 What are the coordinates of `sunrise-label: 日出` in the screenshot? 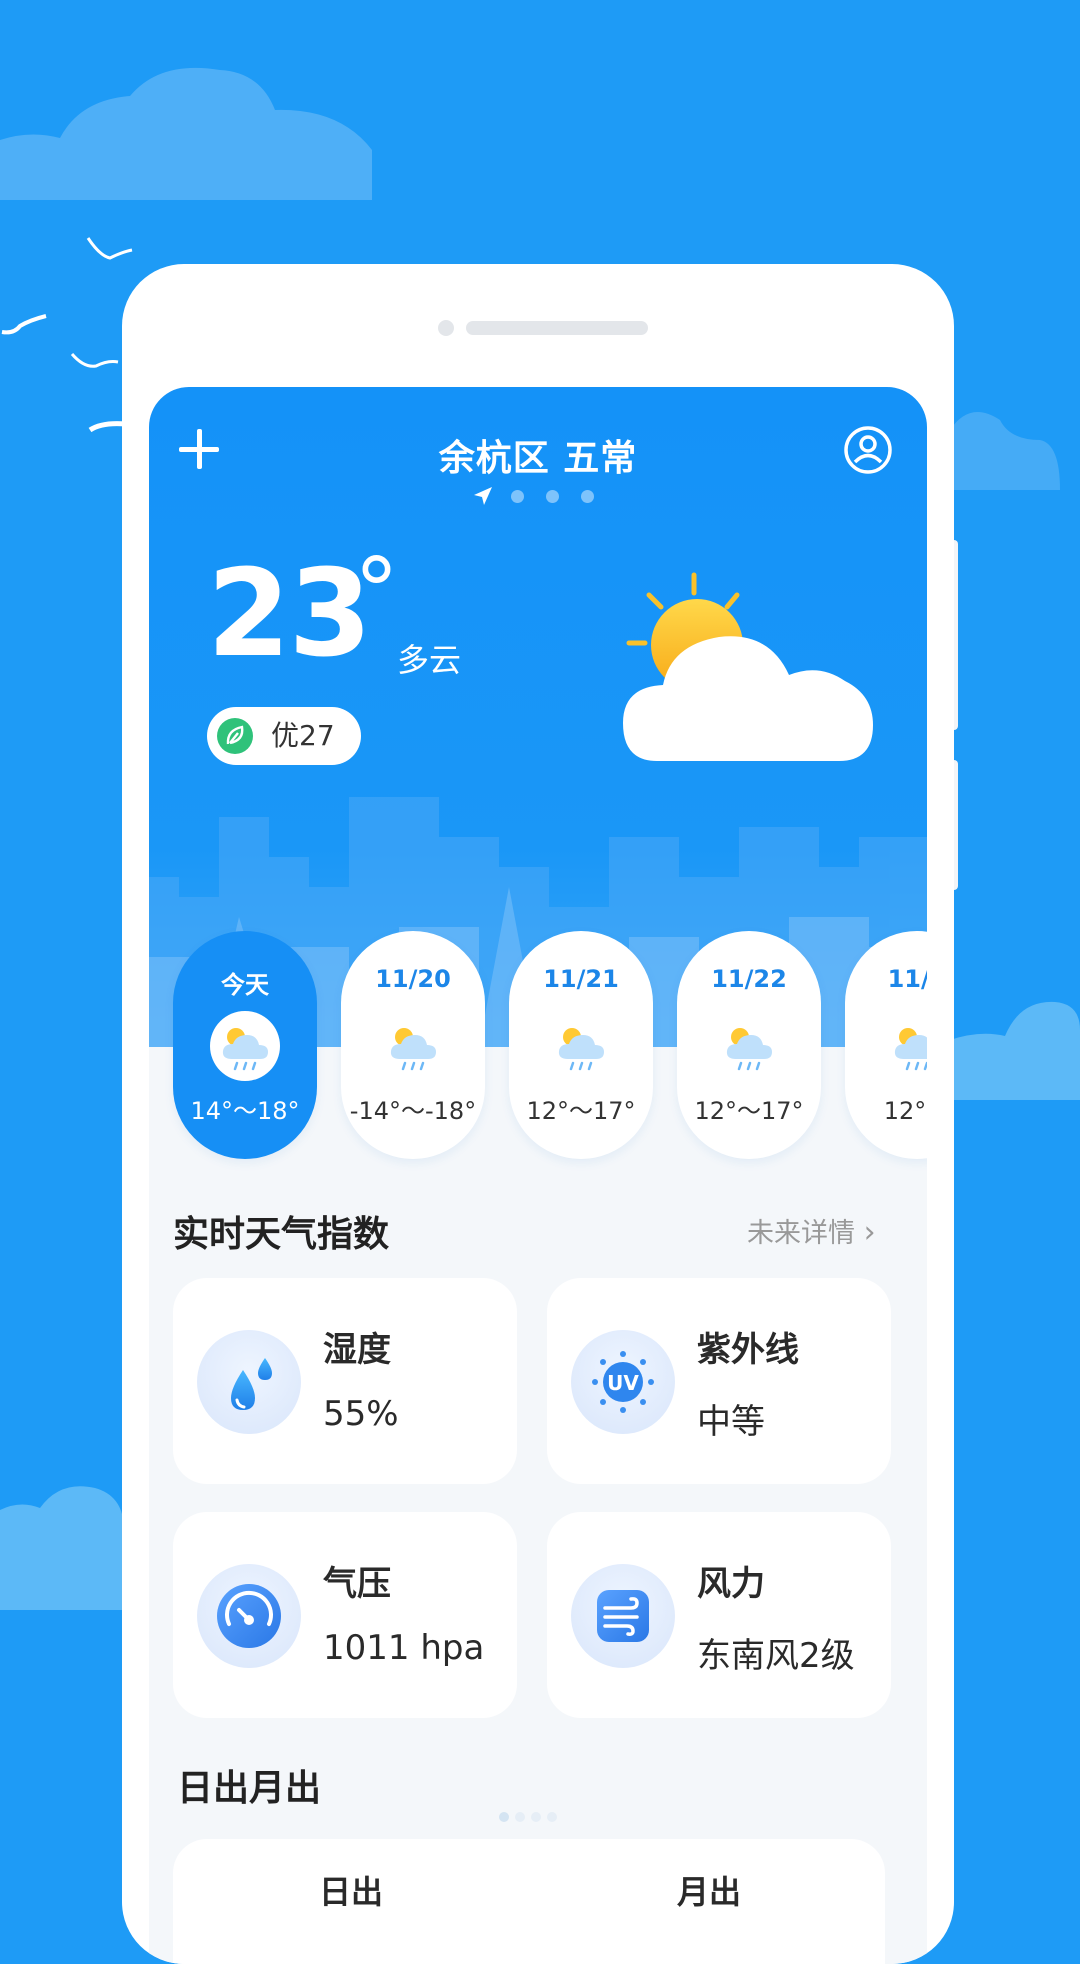 It's located at (351, 1892).